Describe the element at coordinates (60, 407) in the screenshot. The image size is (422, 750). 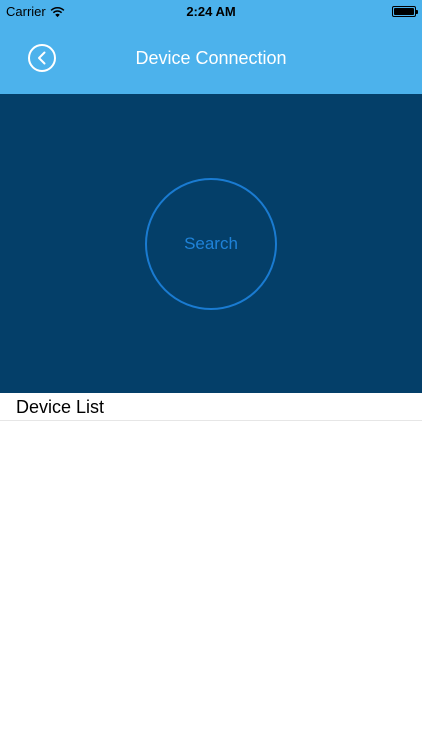
I see `device-list-title: Device List` at that location.